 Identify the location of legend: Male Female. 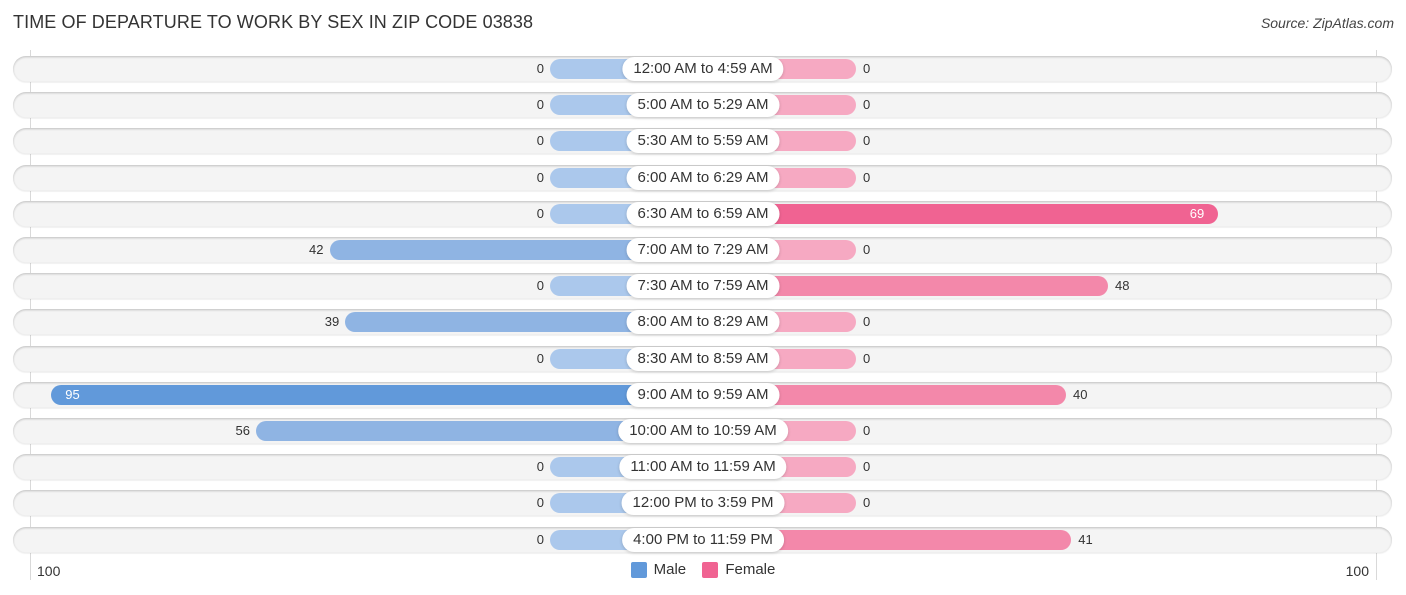
(703, 571).